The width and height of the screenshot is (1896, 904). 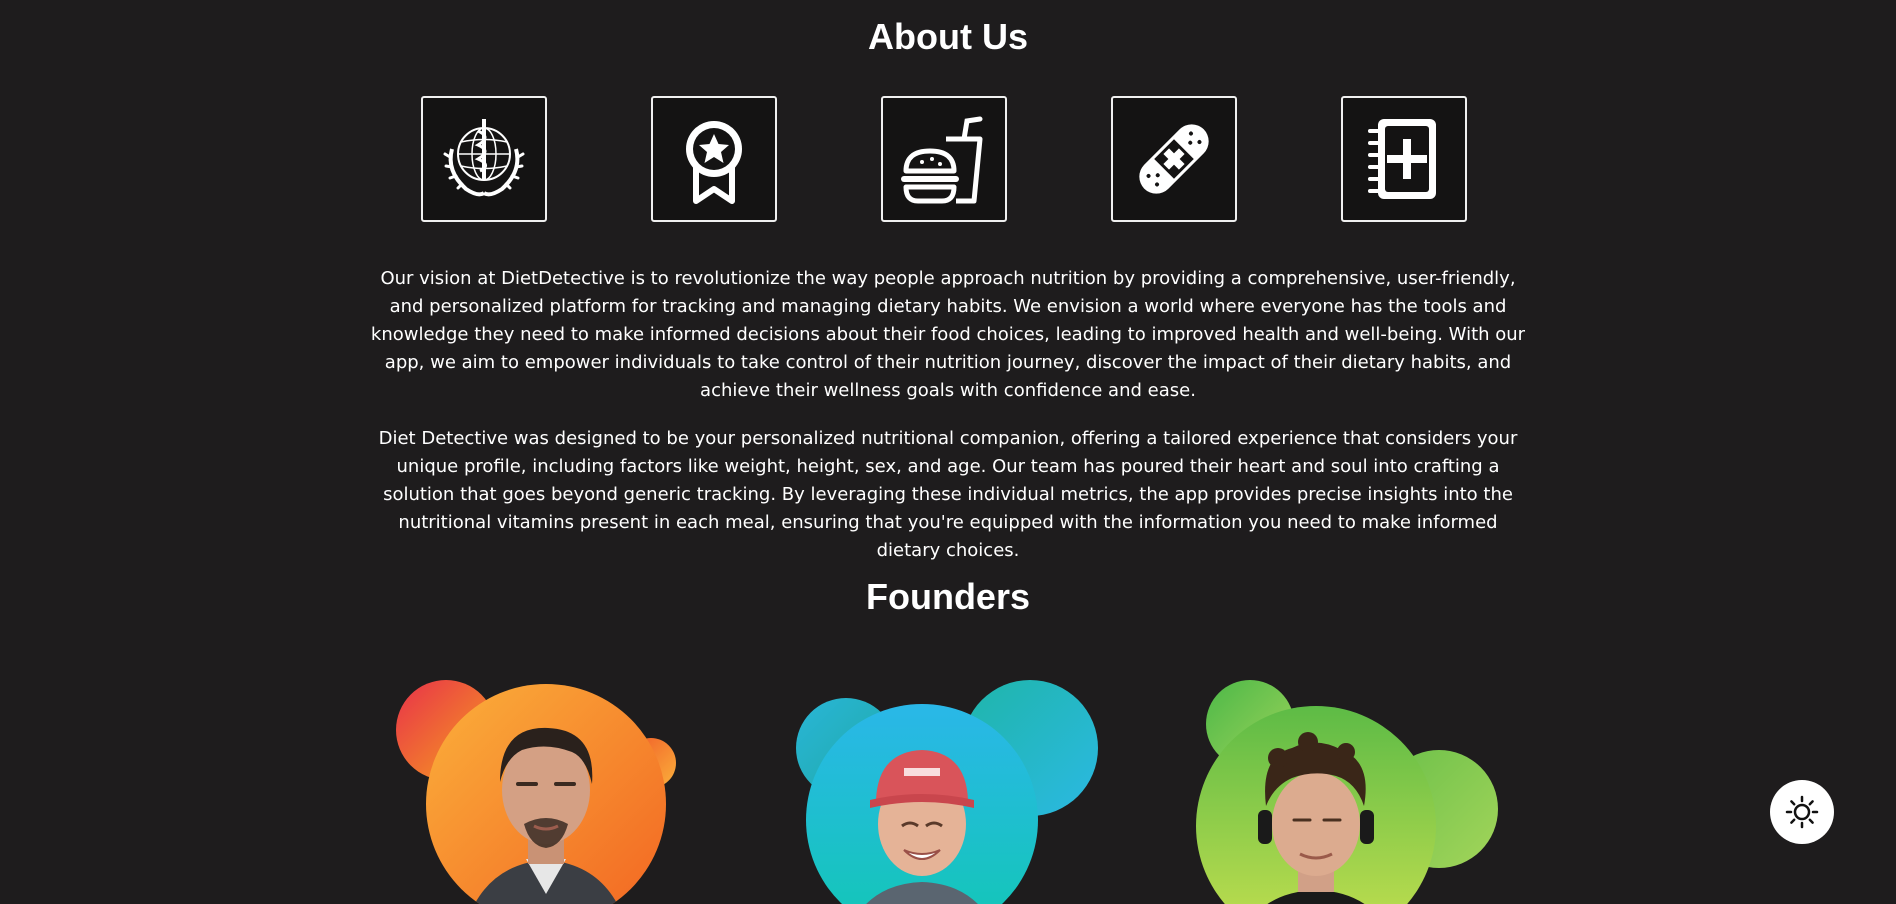 What do you see at coordinates (546, 815) in the screenshot?
I see `founder-1-photo` at bounding box center [546, 815].